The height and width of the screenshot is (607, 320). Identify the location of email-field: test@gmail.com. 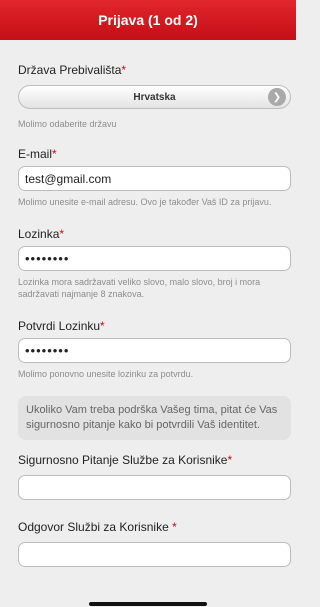
(154, 178).